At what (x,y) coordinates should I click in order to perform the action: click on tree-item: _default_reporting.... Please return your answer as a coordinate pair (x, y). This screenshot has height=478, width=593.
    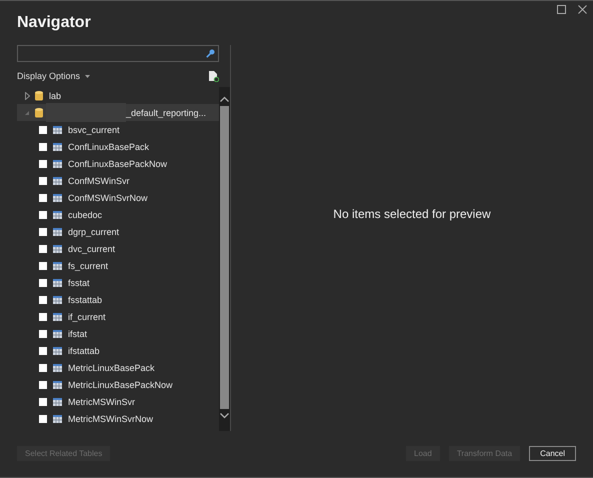
    Looking at the image, I should click on (118, 112).